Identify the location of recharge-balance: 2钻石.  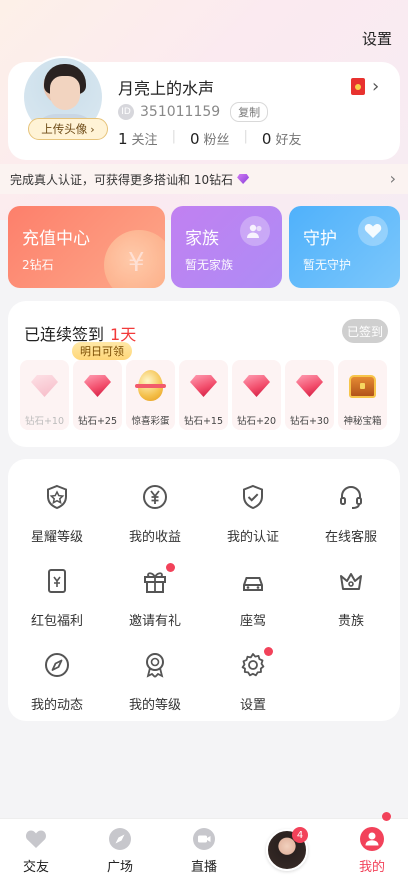
(38, 265).